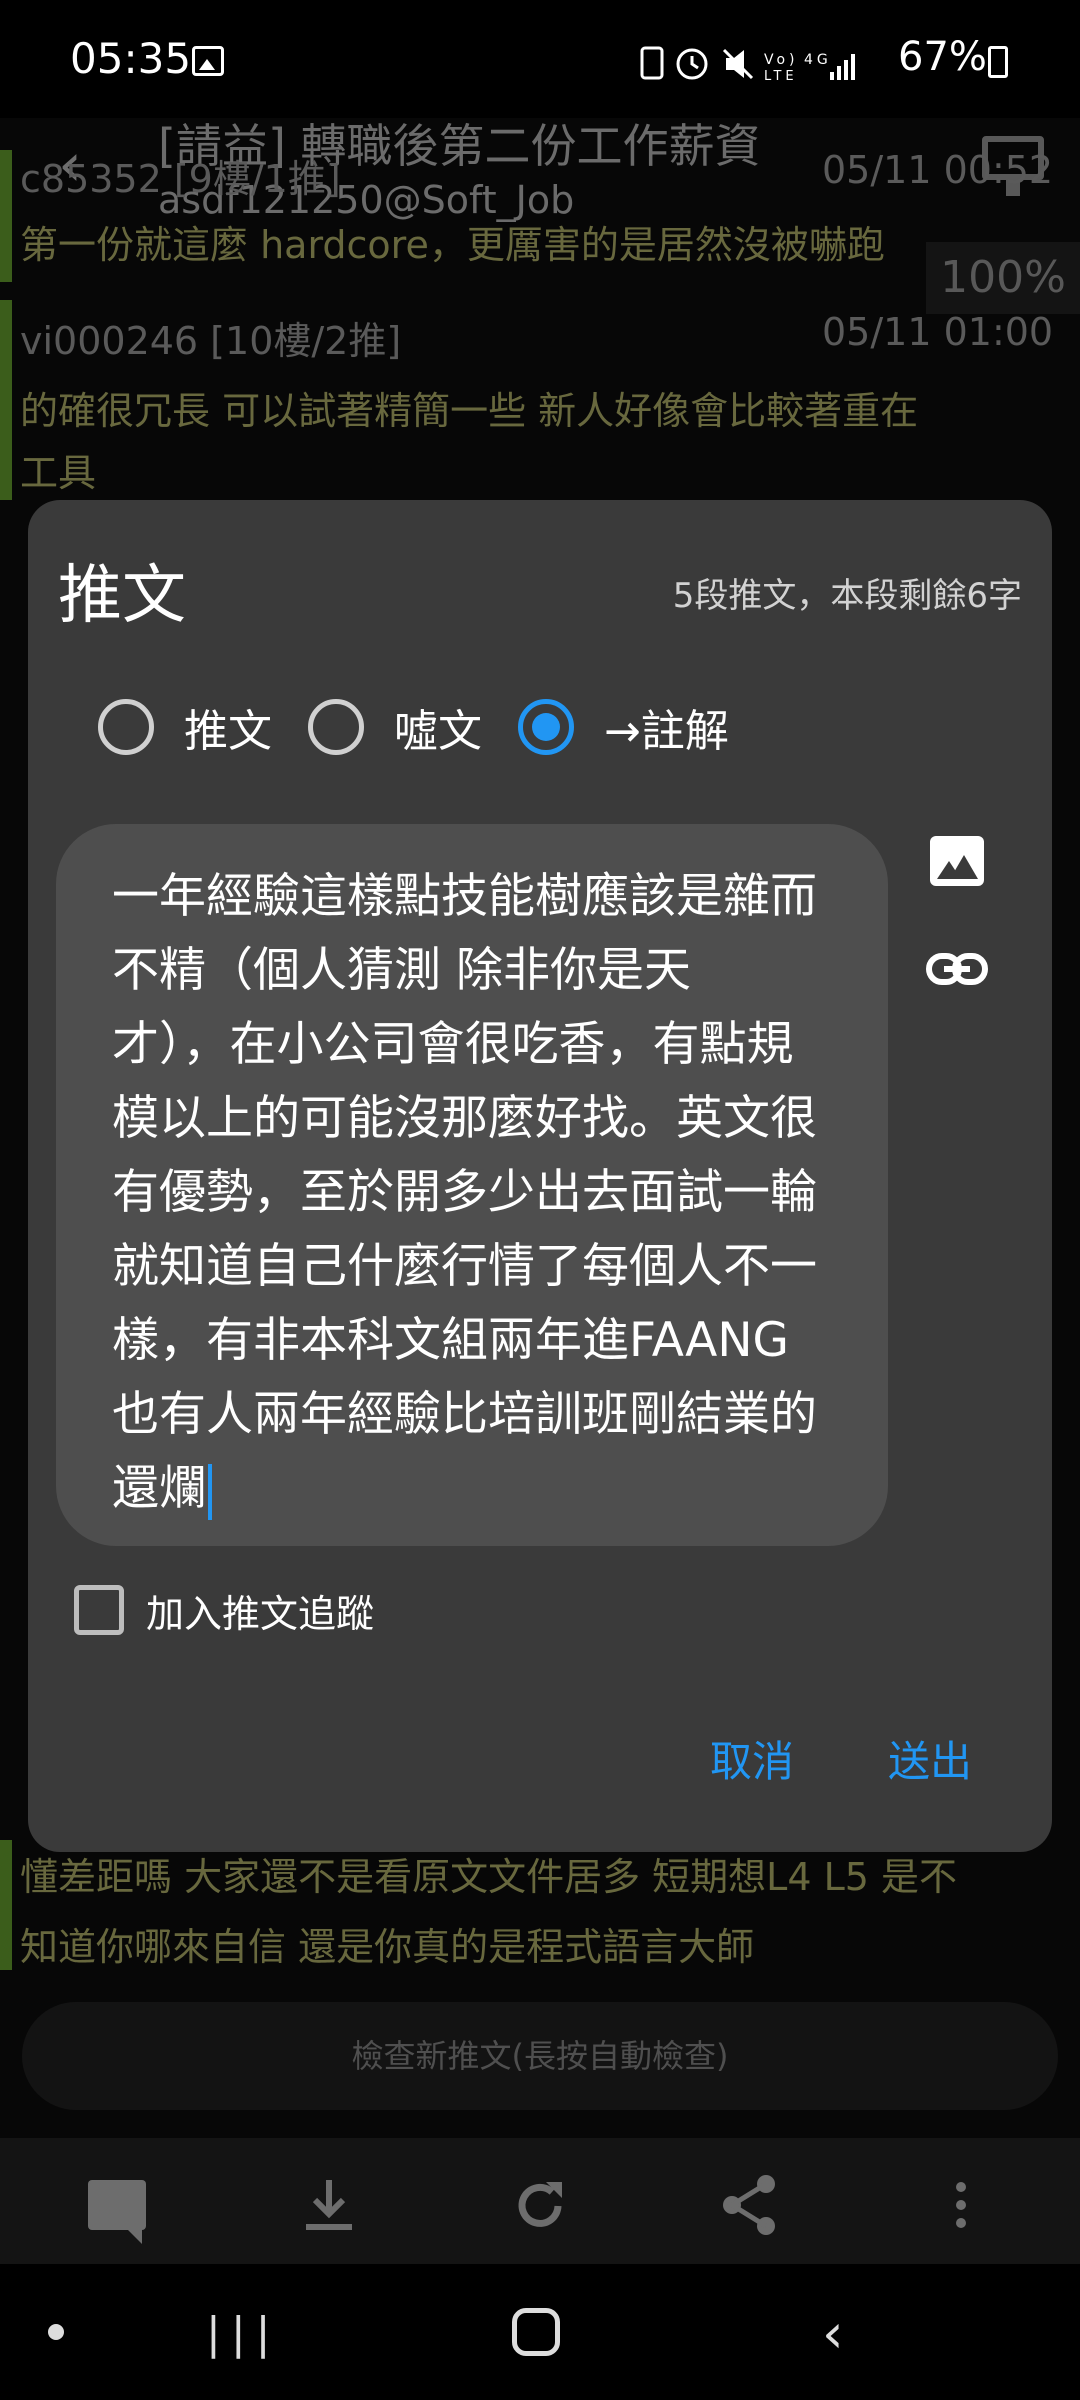  What do you see at coordinates (450, 1340) in the screenshot?
I see `text-line: 樣，有非本科文組兩年進FAANG` at bounding box center [450, 1340].